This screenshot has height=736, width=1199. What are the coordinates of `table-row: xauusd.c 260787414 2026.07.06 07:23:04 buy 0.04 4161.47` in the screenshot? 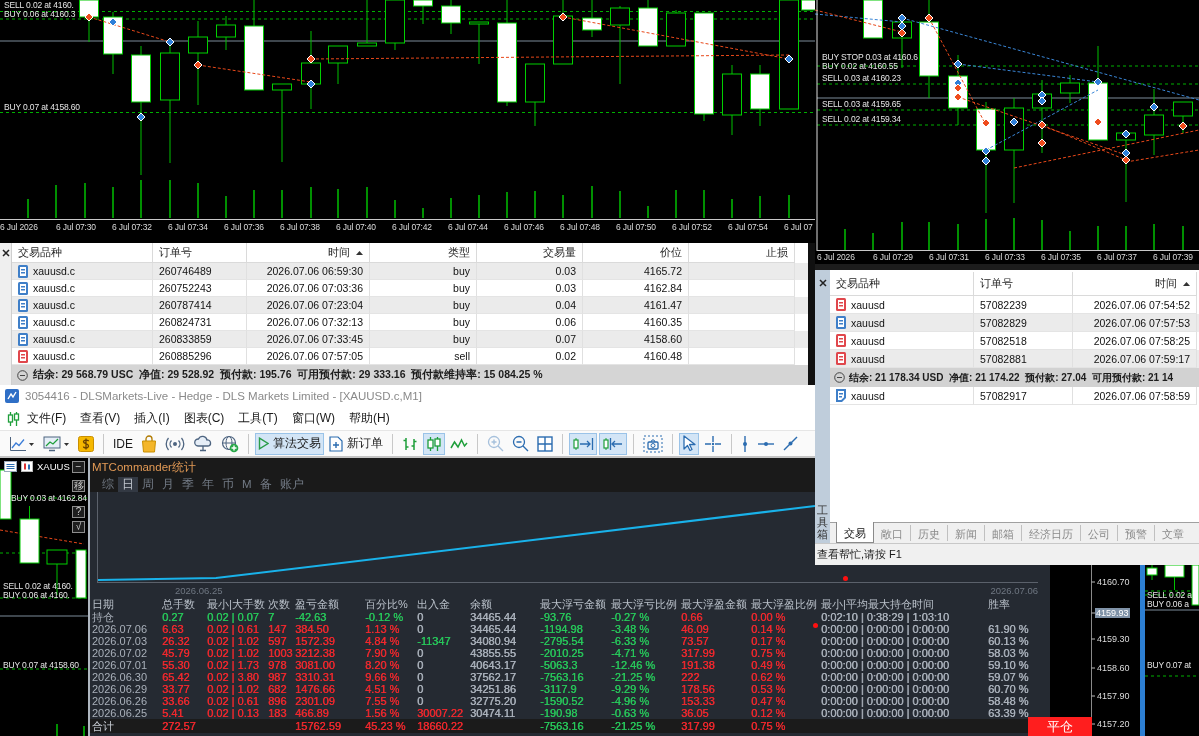 It's located at (410, 305).